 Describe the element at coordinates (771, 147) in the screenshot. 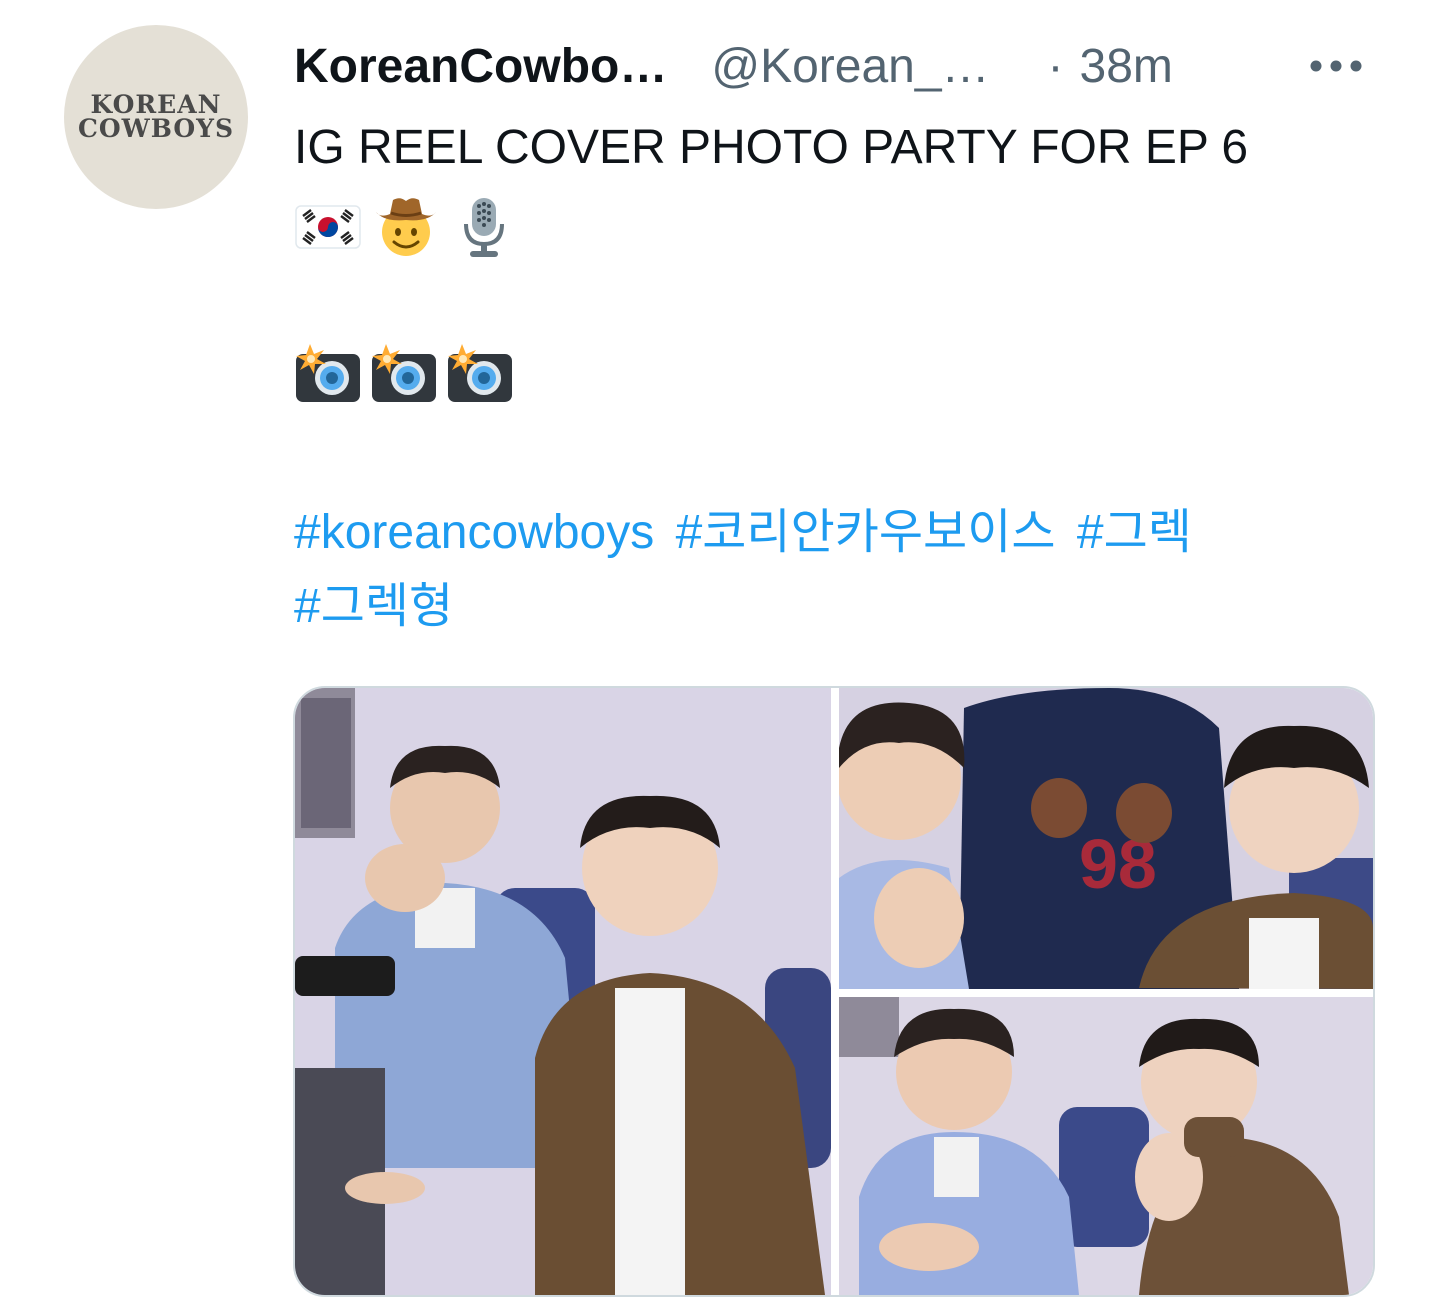

I see `tweet-text-line: IG REEL COVER PHOTO PARTY FOR EP 6` at that location.